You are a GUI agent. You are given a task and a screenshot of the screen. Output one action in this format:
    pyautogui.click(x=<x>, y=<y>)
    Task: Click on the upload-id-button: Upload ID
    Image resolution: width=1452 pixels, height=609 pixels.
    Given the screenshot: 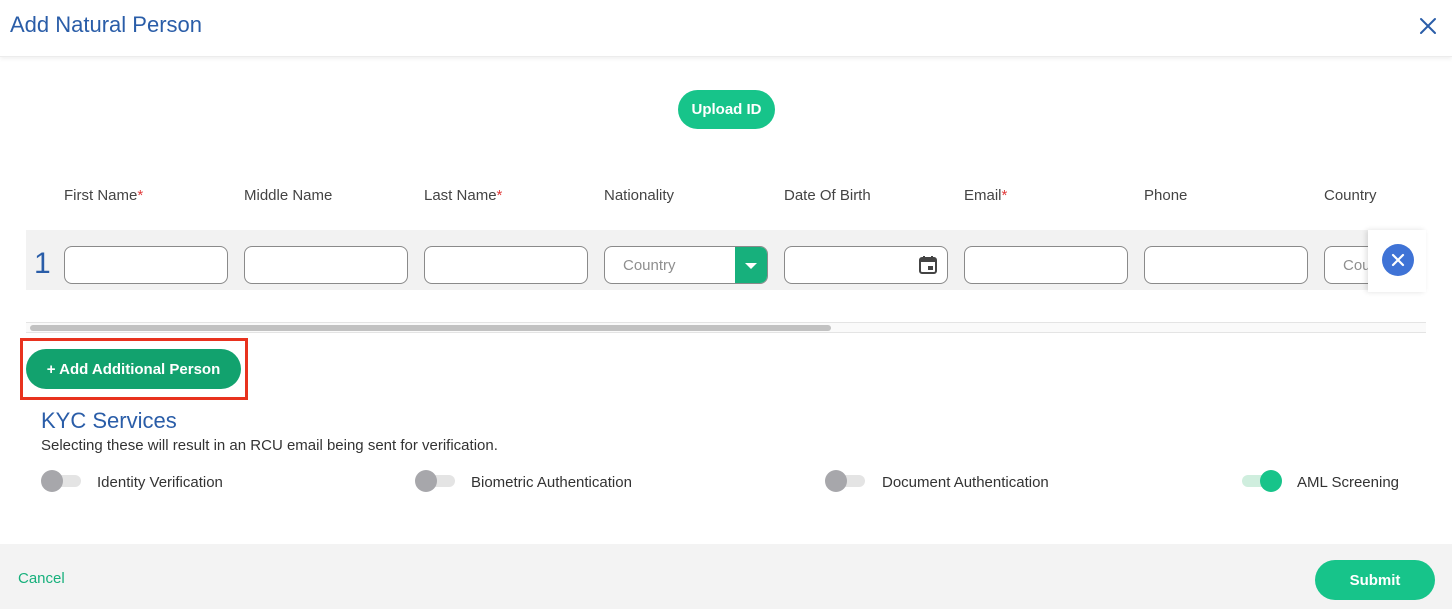 What is the action you would take?
    pyautogui.click(x=726, y=109)
    